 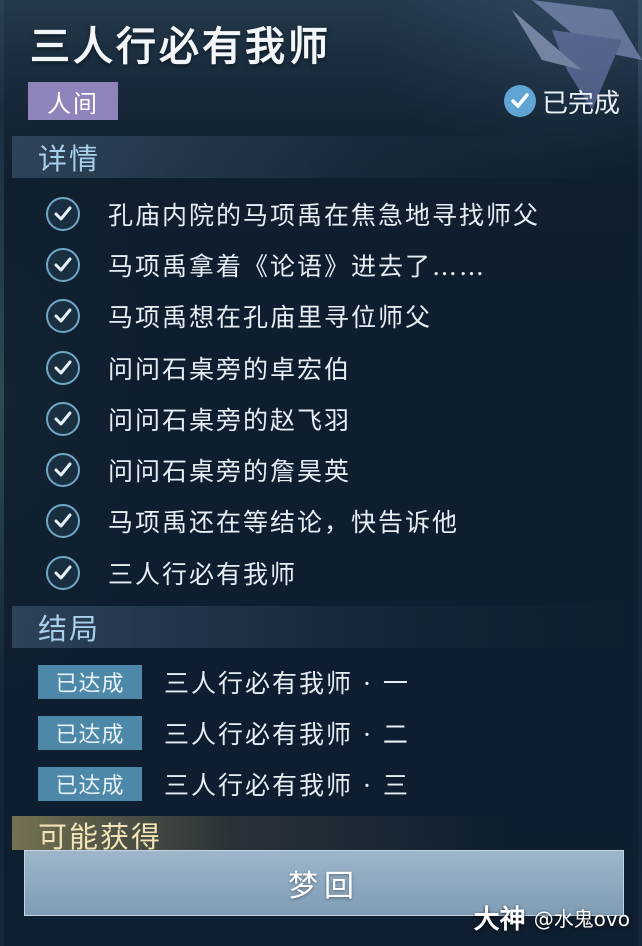 I want to click on rewards-heading: 可能获得, so click(x=321, y=833).